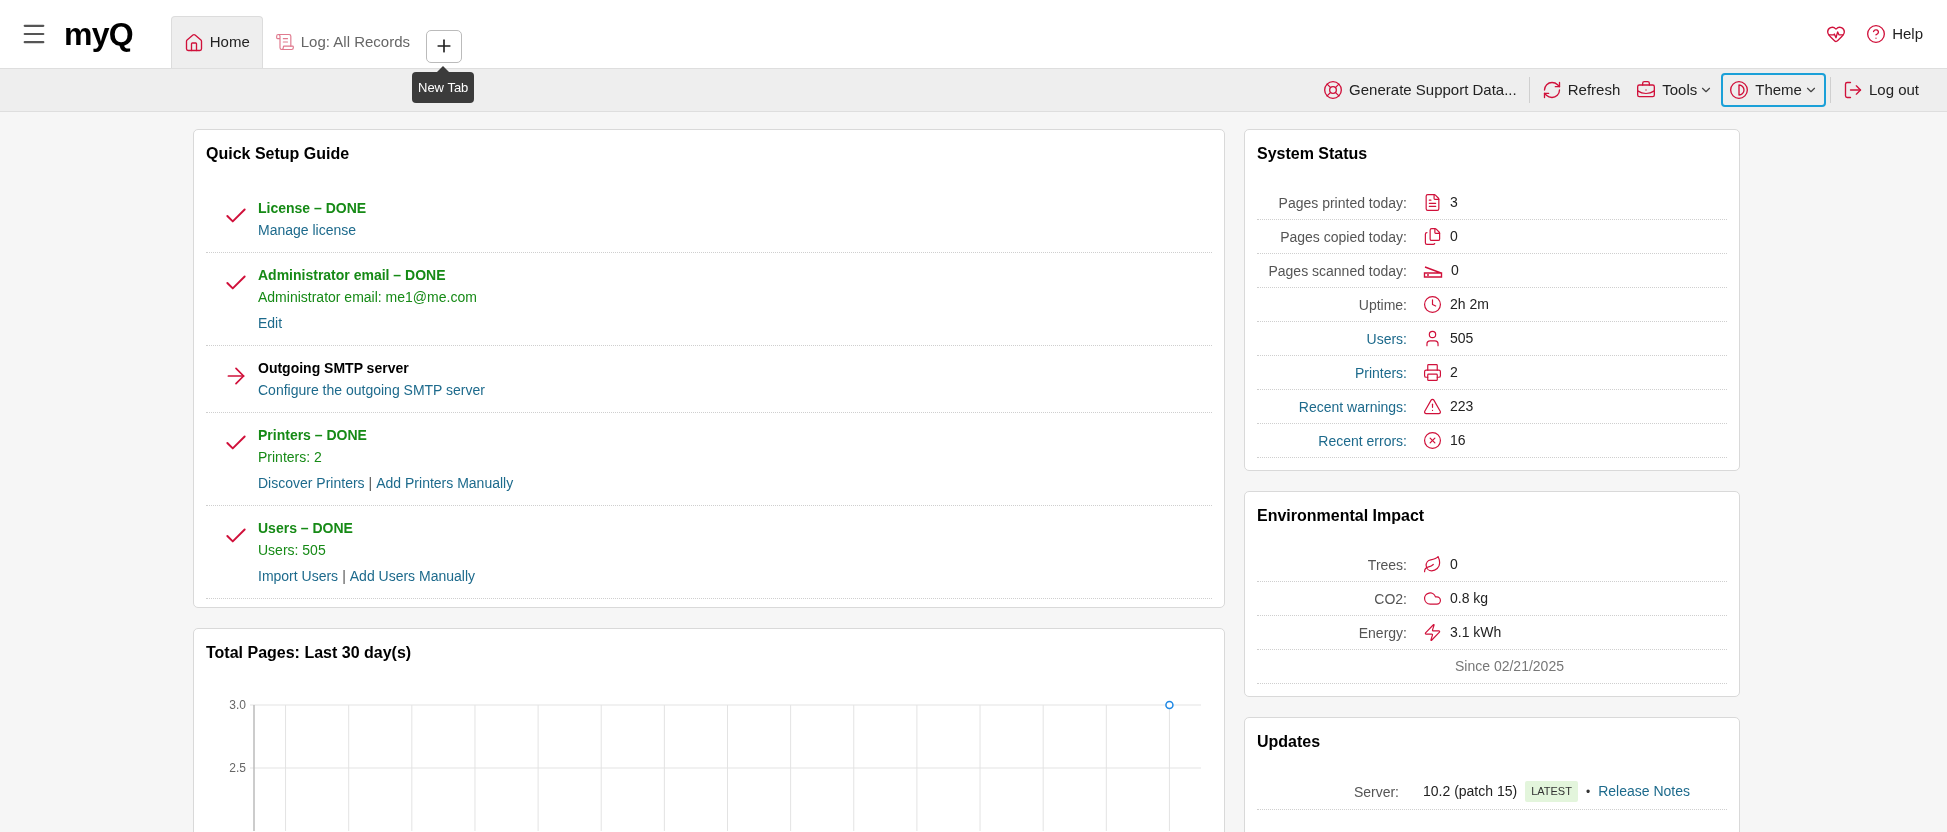 This screenshot has width=1947, height=832. What do you see at coordinates (1454, 202) in the screenshot?
I see `stat-value: 3` at bounding box center [1454, 202].